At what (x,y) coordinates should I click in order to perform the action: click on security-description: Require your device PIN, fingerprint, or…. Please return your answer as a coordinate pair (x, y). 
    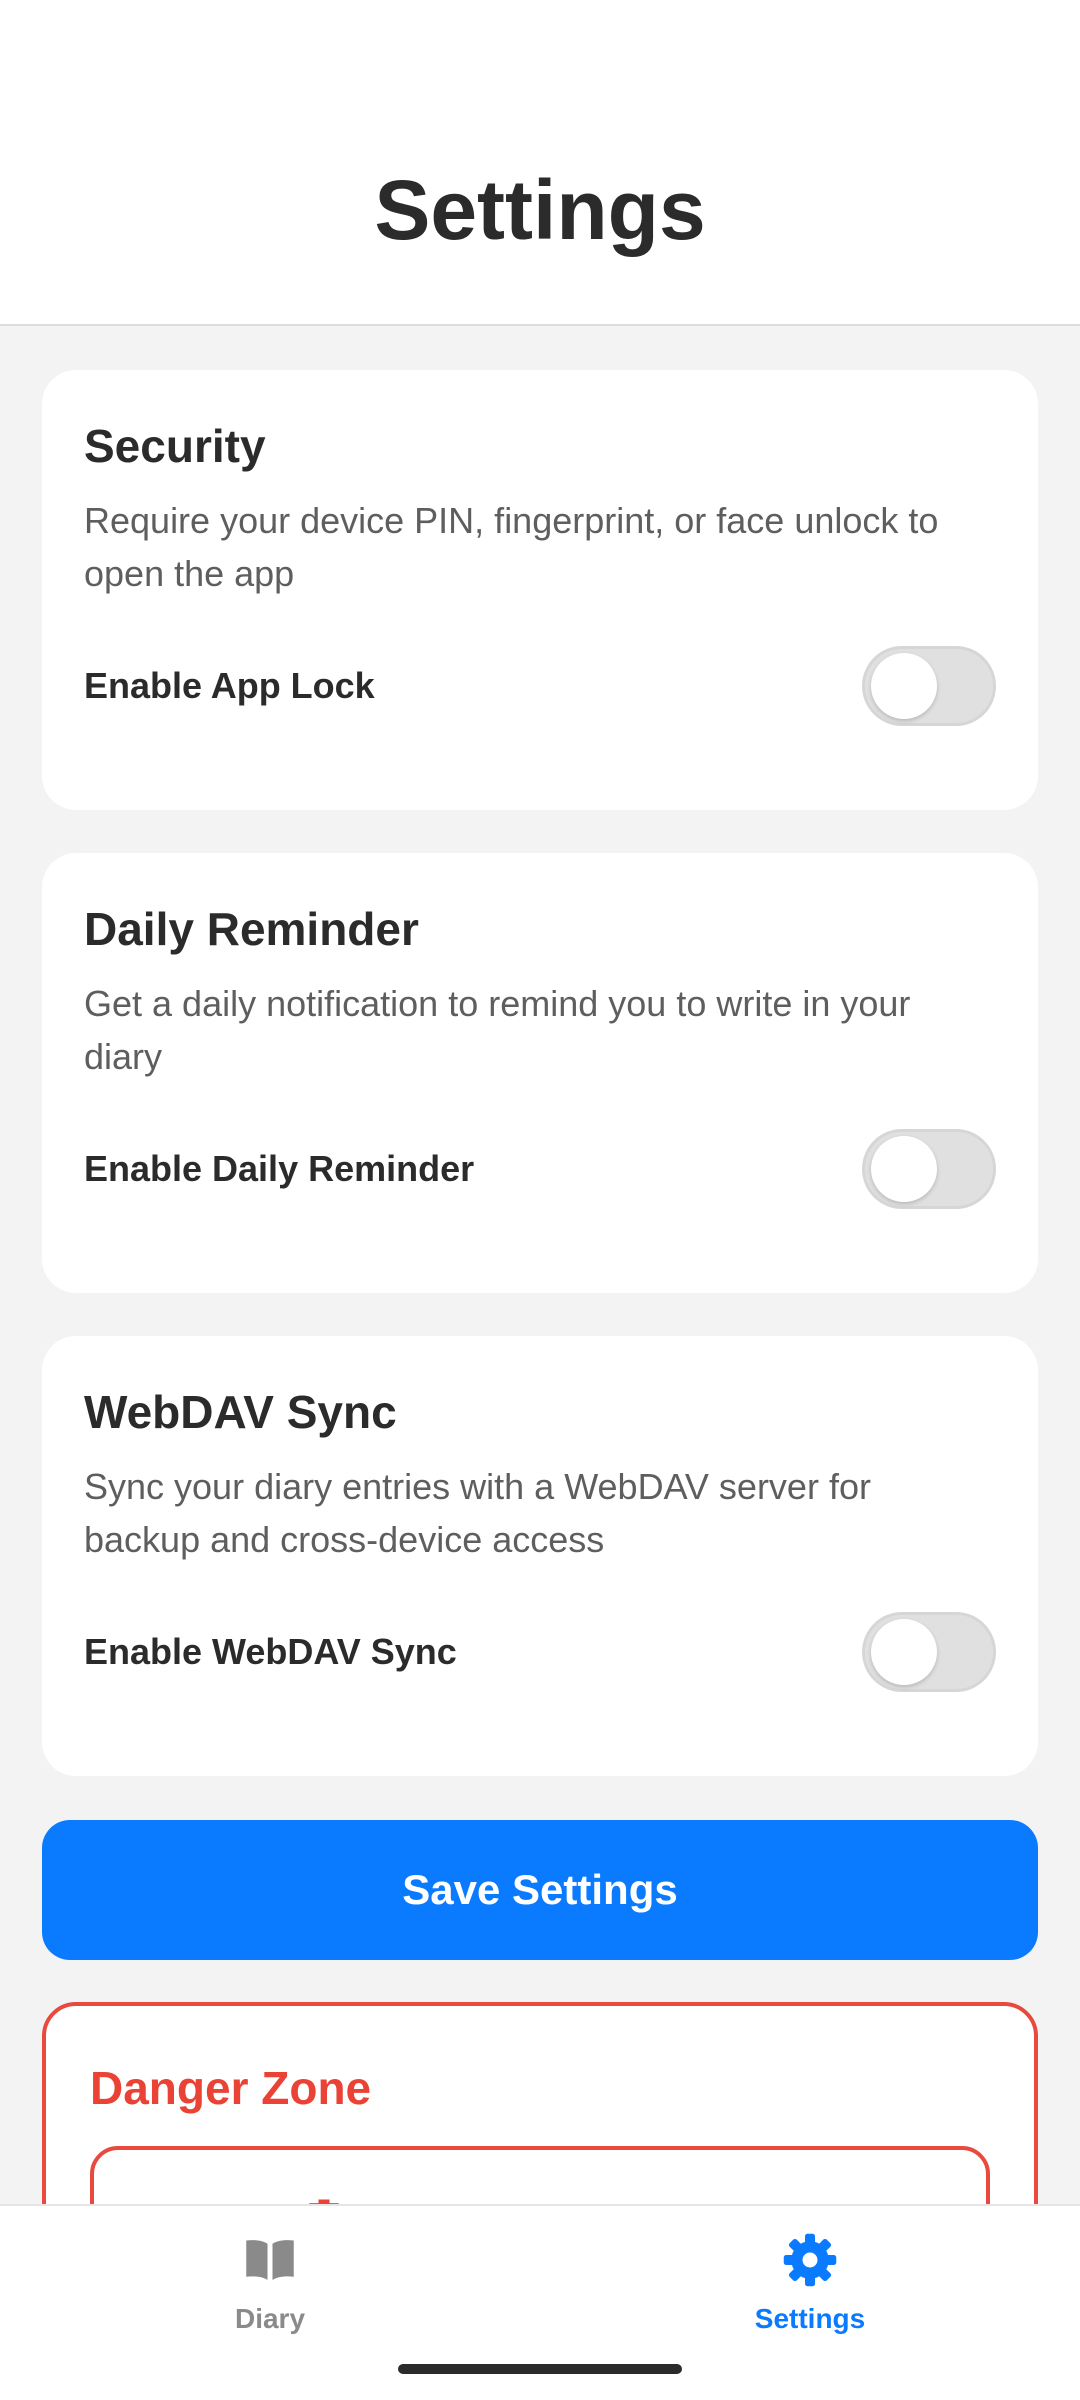
    Looking at the image, I should click on (511, 547).